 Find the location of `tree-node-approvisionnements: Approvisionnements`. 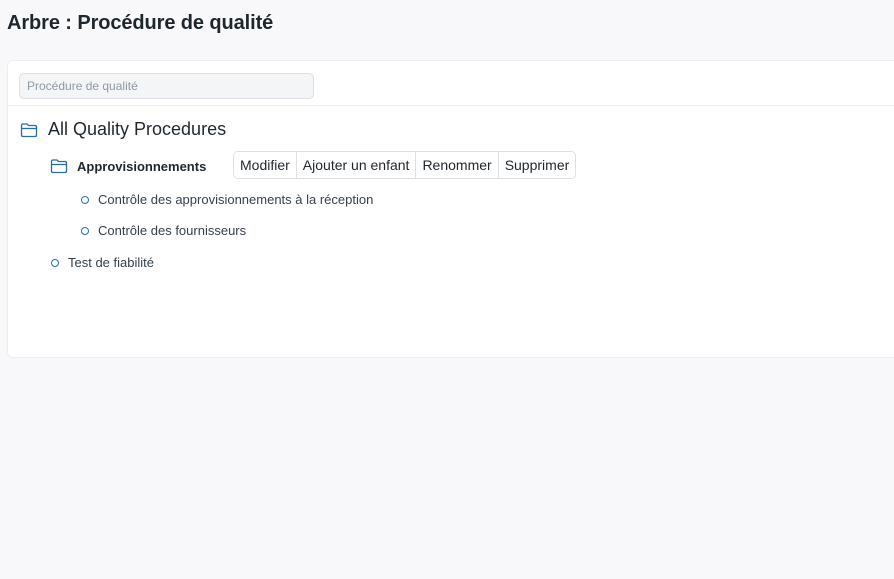

tree-node-approvisionnements: Approvisionnements is located at coordinates (128, 166).